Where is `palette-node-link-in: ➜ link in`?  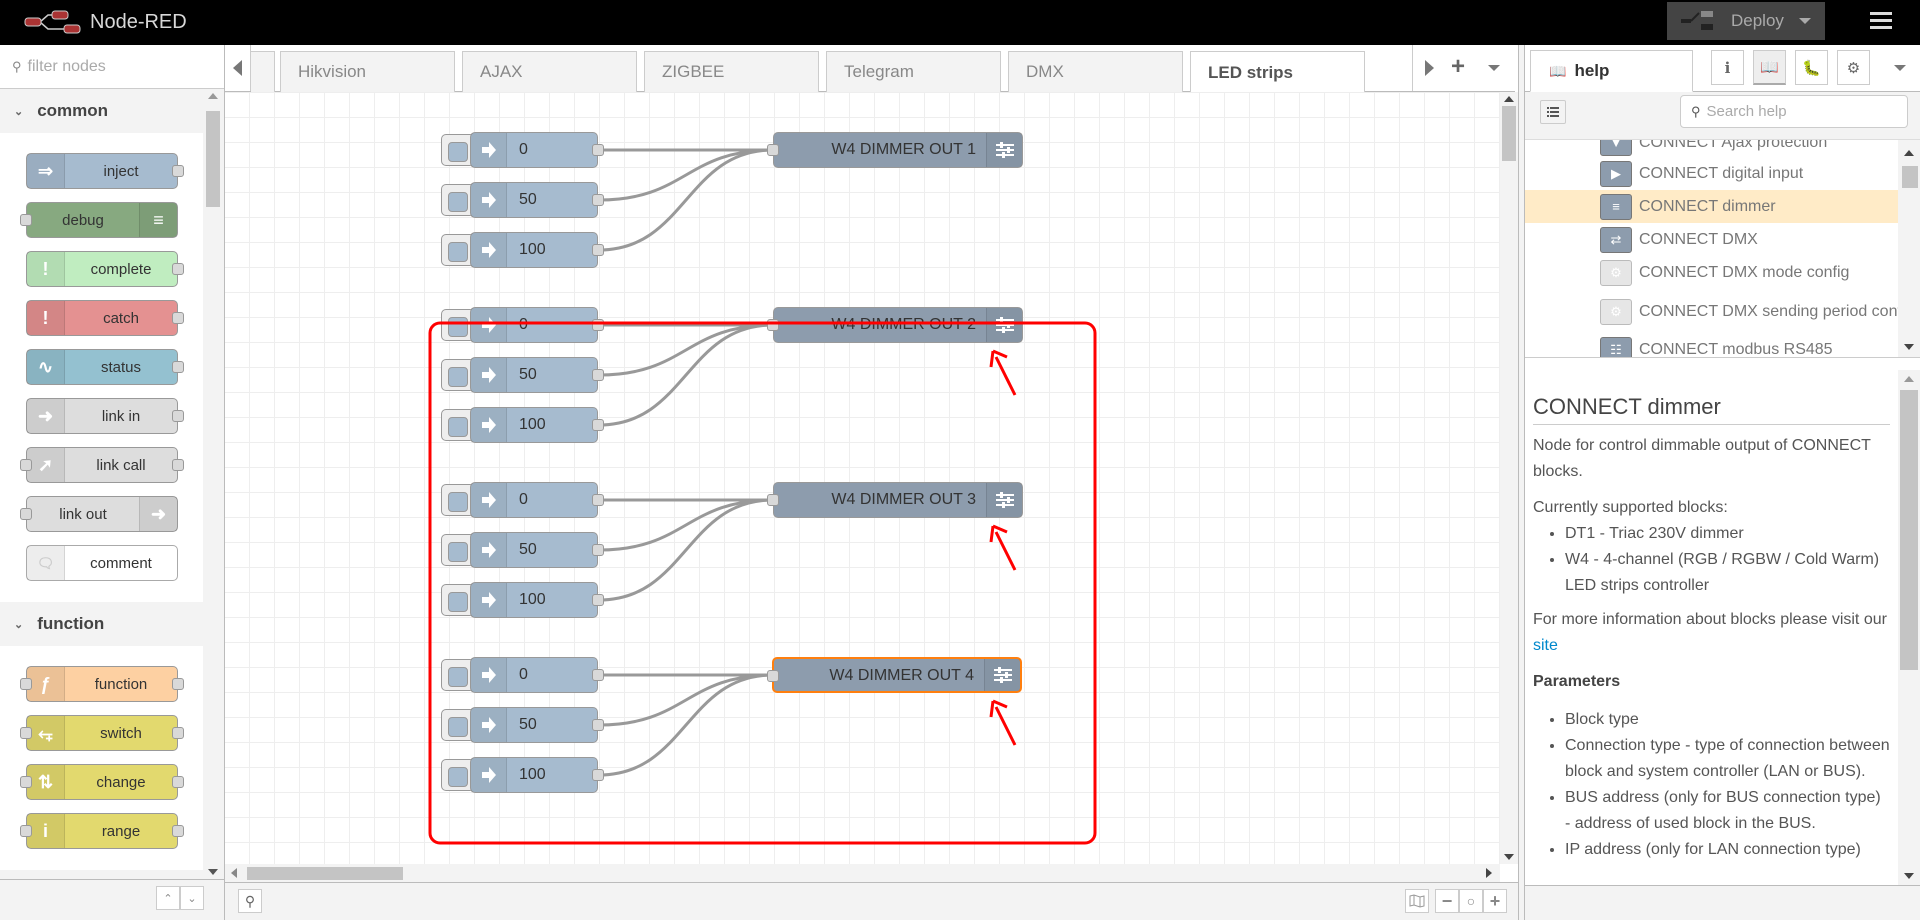
palette-node-link-in: ➜ link in is located at coordinates (105, 416).